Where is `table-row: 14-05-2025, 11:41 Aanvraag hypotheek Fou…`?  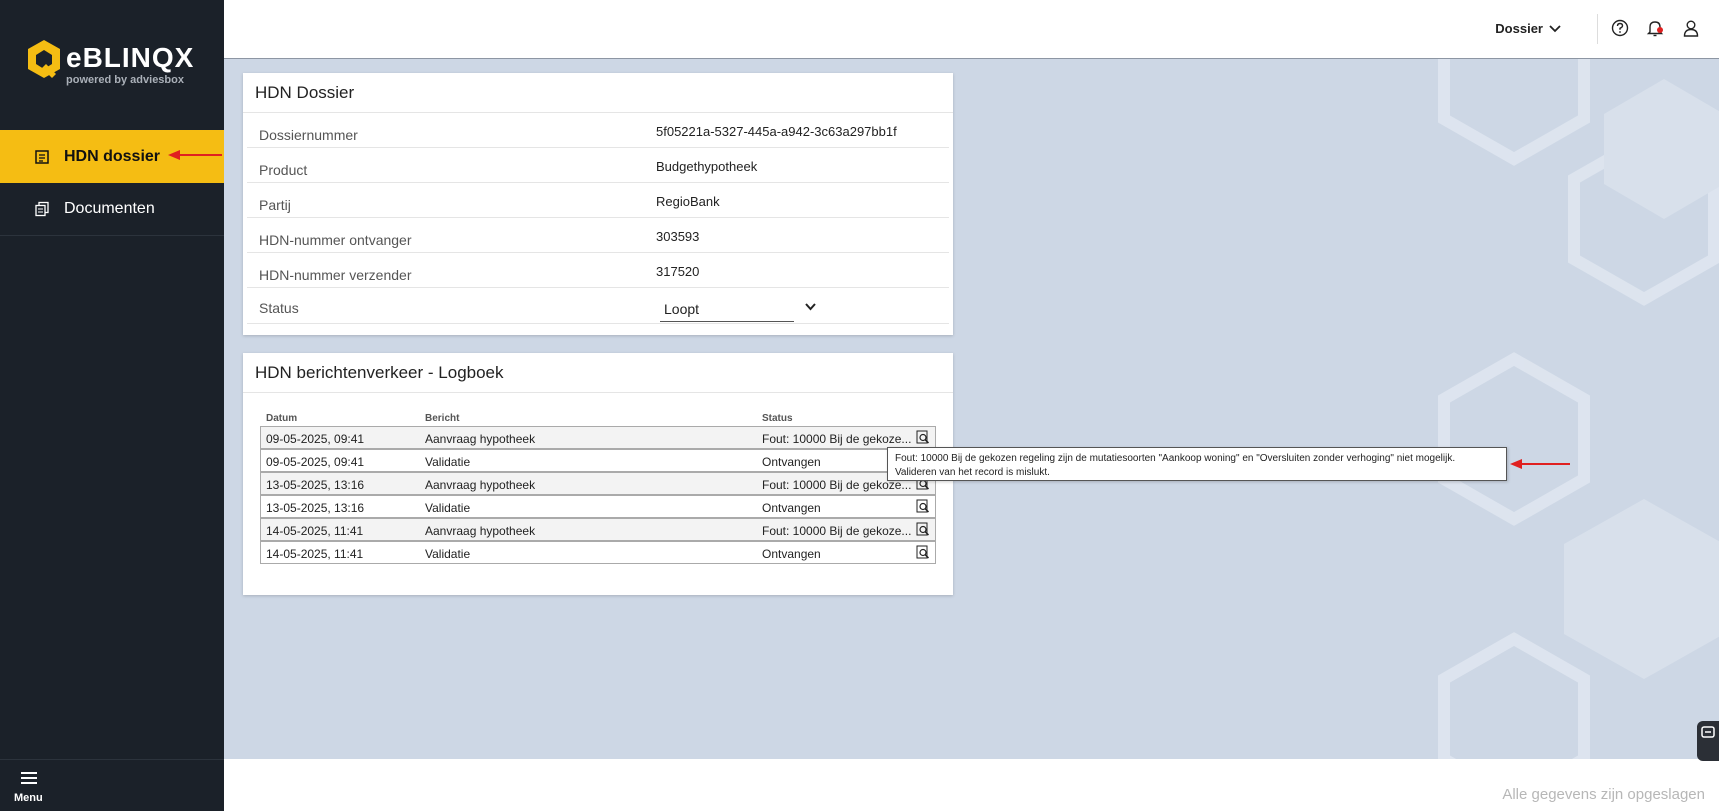
table-row: 14-05-2025, 11:41 Aanvraag hypotheek Fou… is located at coordinates (598, 529).